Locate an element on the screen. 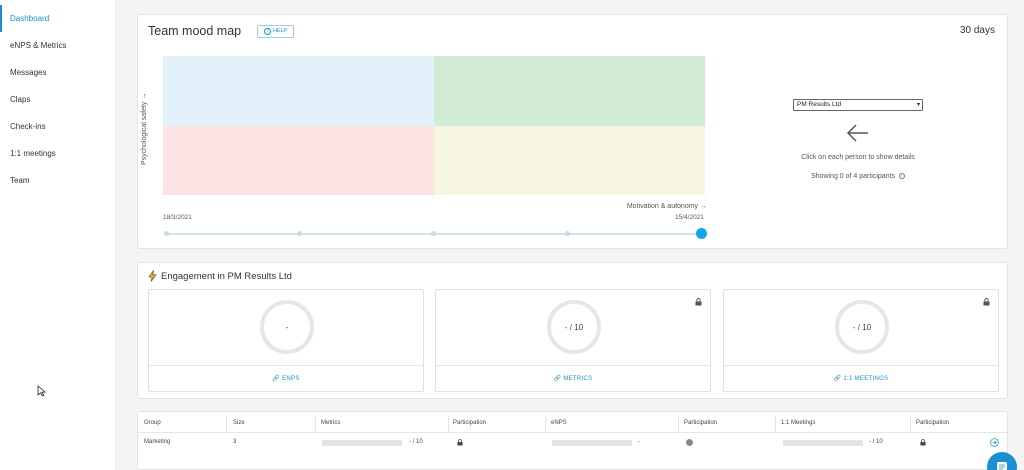 Image resolution: width=1024 pixels, height=470 pixels. metrics-card: - / 10 🔗 METRICS is located at coordinates (573, 340).